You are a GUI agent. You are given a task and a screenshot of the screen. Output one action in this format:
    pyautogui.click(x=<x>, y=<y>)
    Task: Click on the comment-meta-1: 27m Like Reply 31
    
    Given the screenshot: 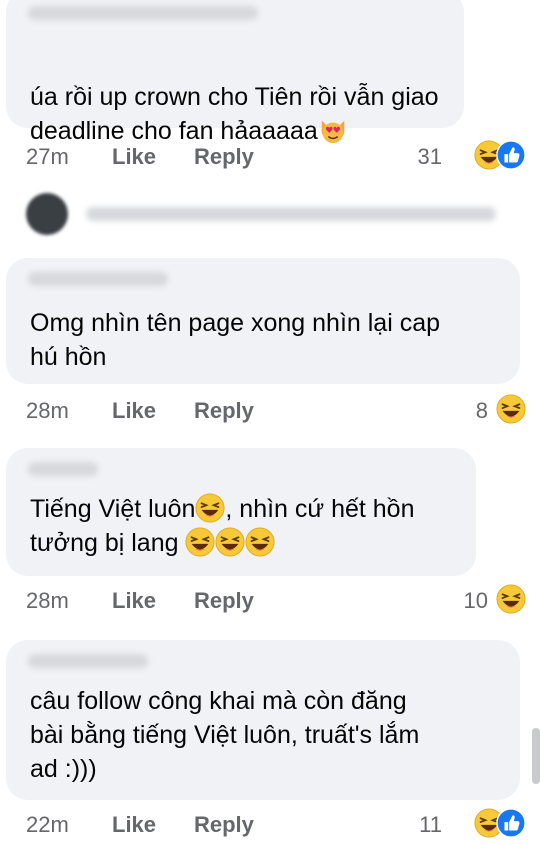 What is the action you would take?
    pyautogui.click(x=276, y=157)
    